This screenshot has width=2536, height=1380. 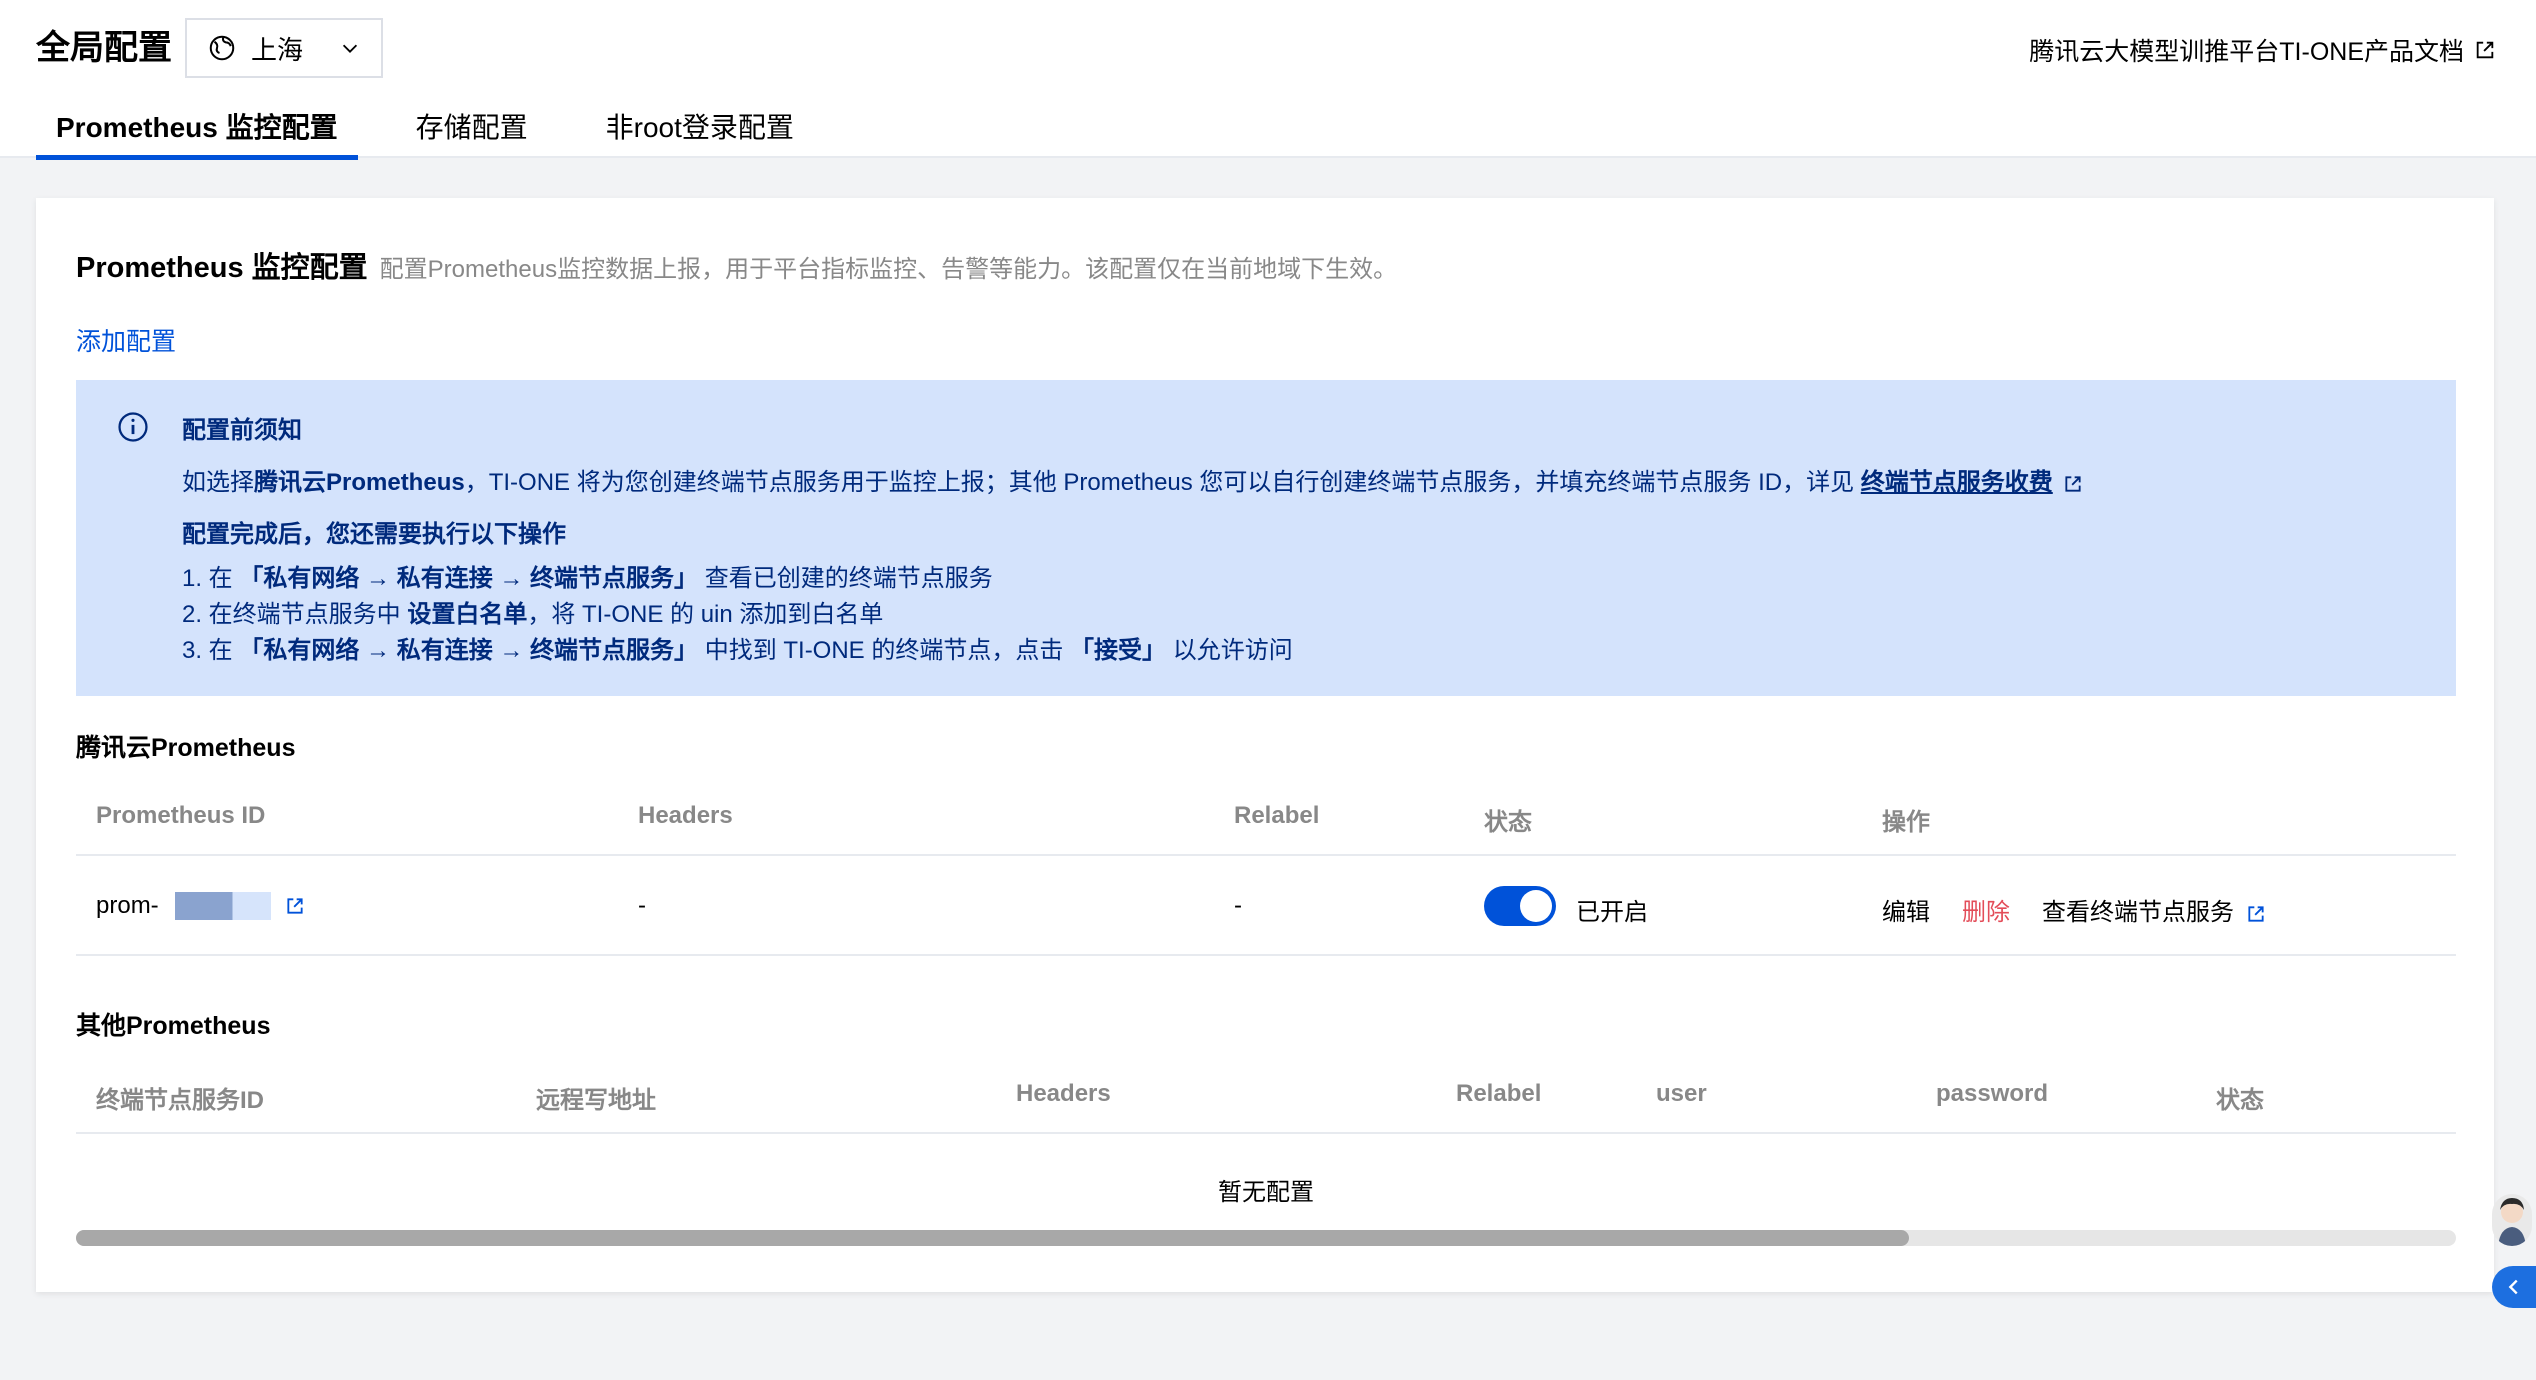 What do you see at coordinates (1681, 1093) in the screenshot?
I see `column-header: user` at bounding box center [1681, 1093].